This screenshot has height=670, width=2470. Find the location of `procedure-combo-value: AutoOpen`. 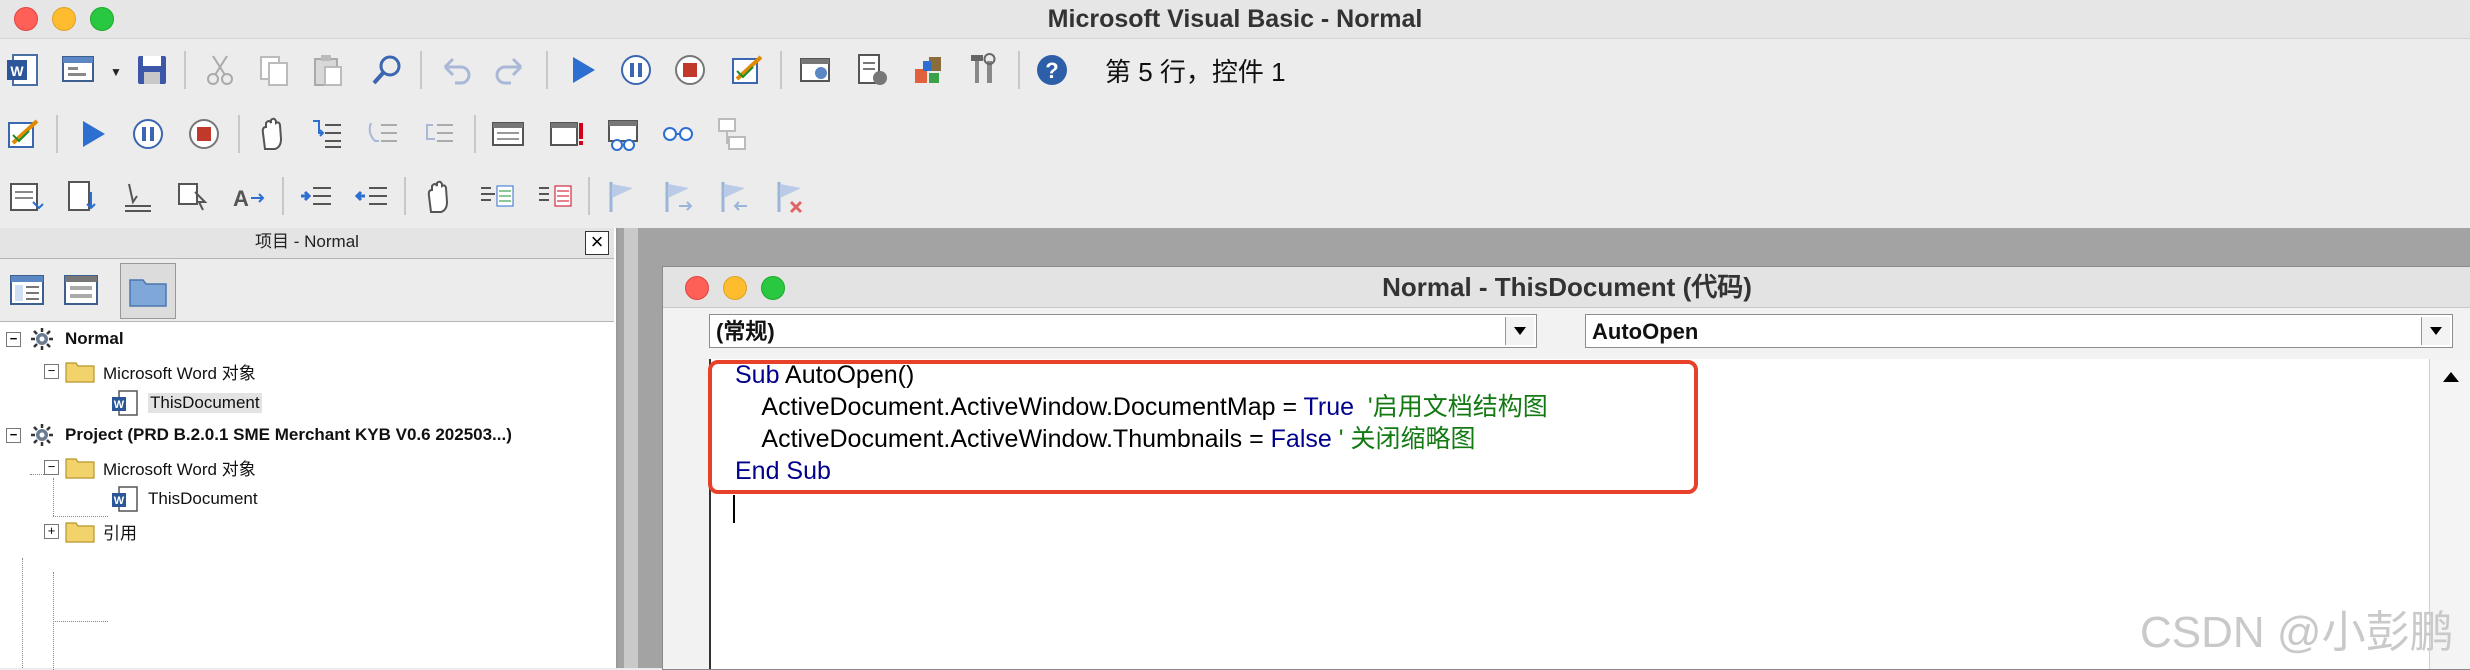

procedure-combo-value: AutoOpen is located at coordinates (1645, 331).